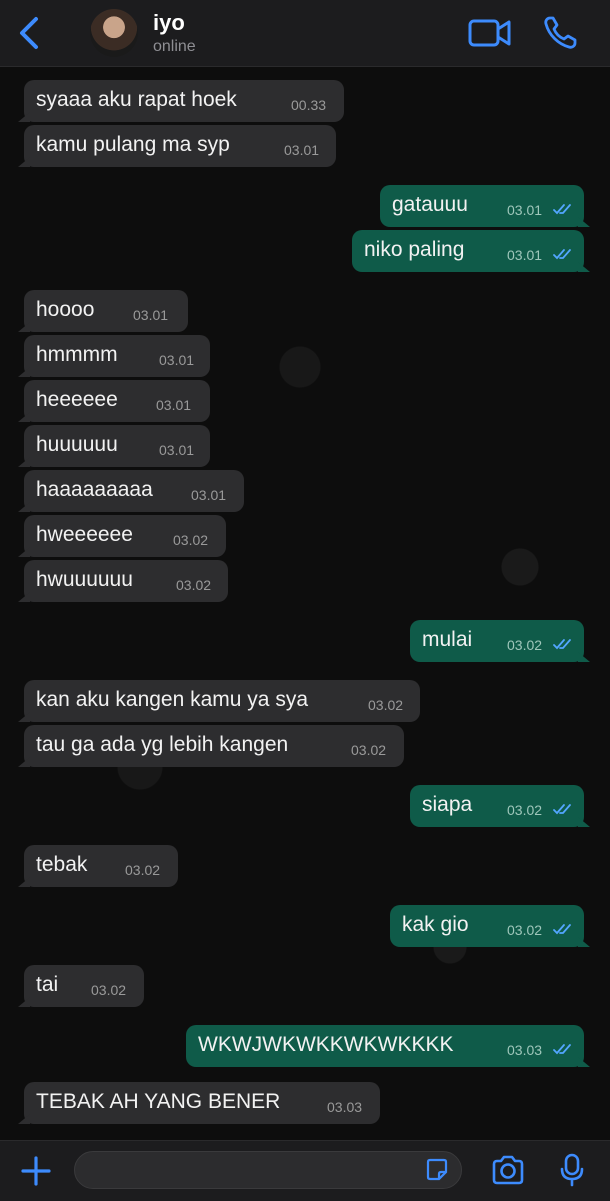 This screenshot has width=610, height=1201. Describe the element at coordinates (29, 33) in the screenshot. I see `back-chevron-icon` at that location.